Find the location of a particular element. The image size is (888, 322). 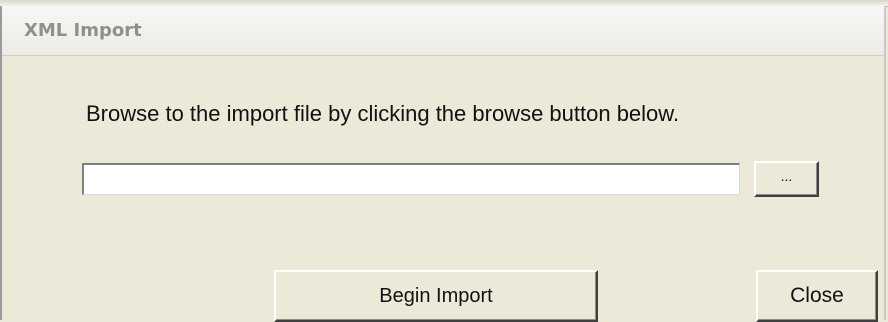

dialog-title: XML Import is located at coordinates (83, 30).